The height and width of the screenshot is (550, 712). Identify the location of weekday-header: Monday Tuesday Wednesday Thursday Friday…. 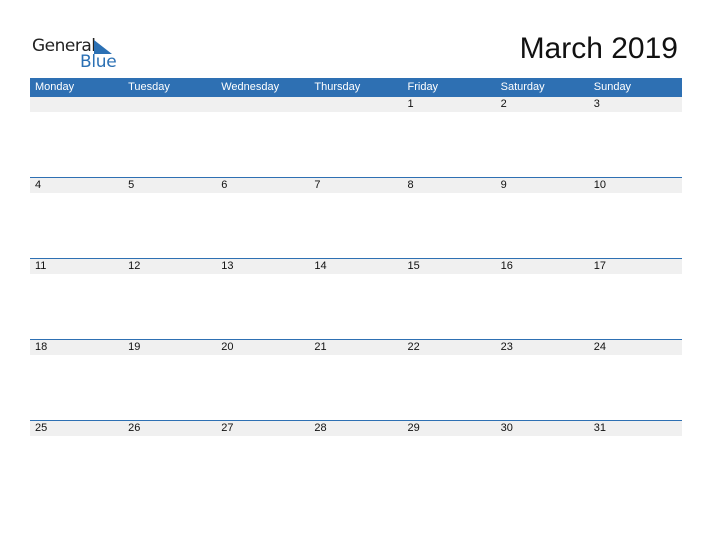
(356, 87).